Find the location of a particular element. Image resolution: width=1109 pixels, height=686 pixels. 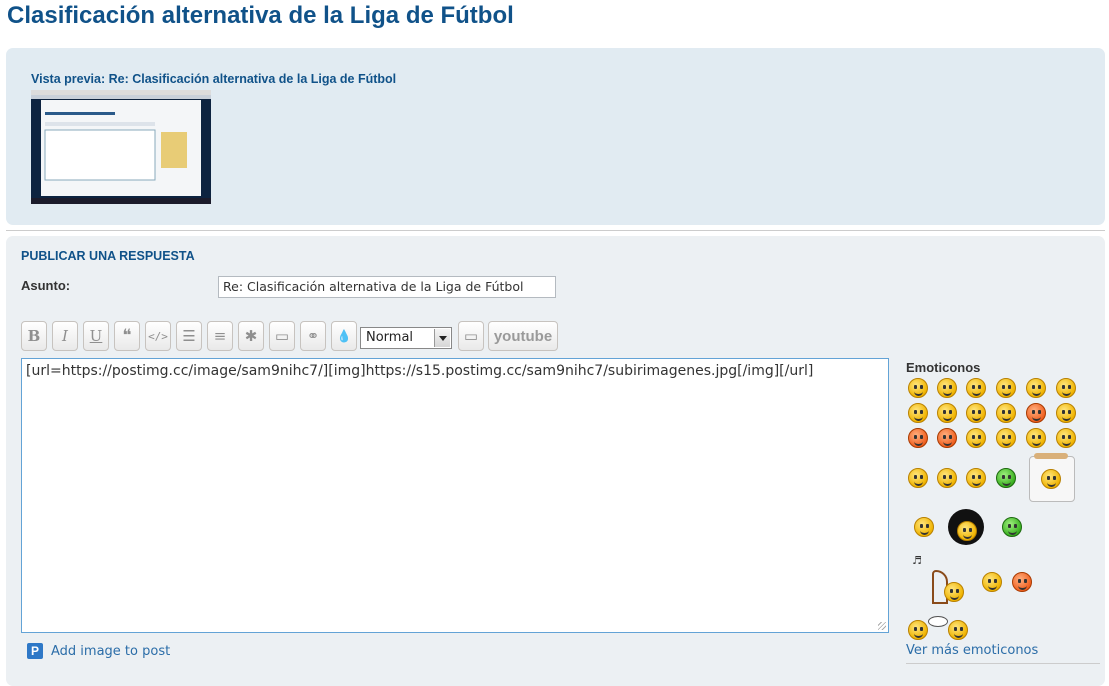

wink-icon is located at coordinates (1066, 388).